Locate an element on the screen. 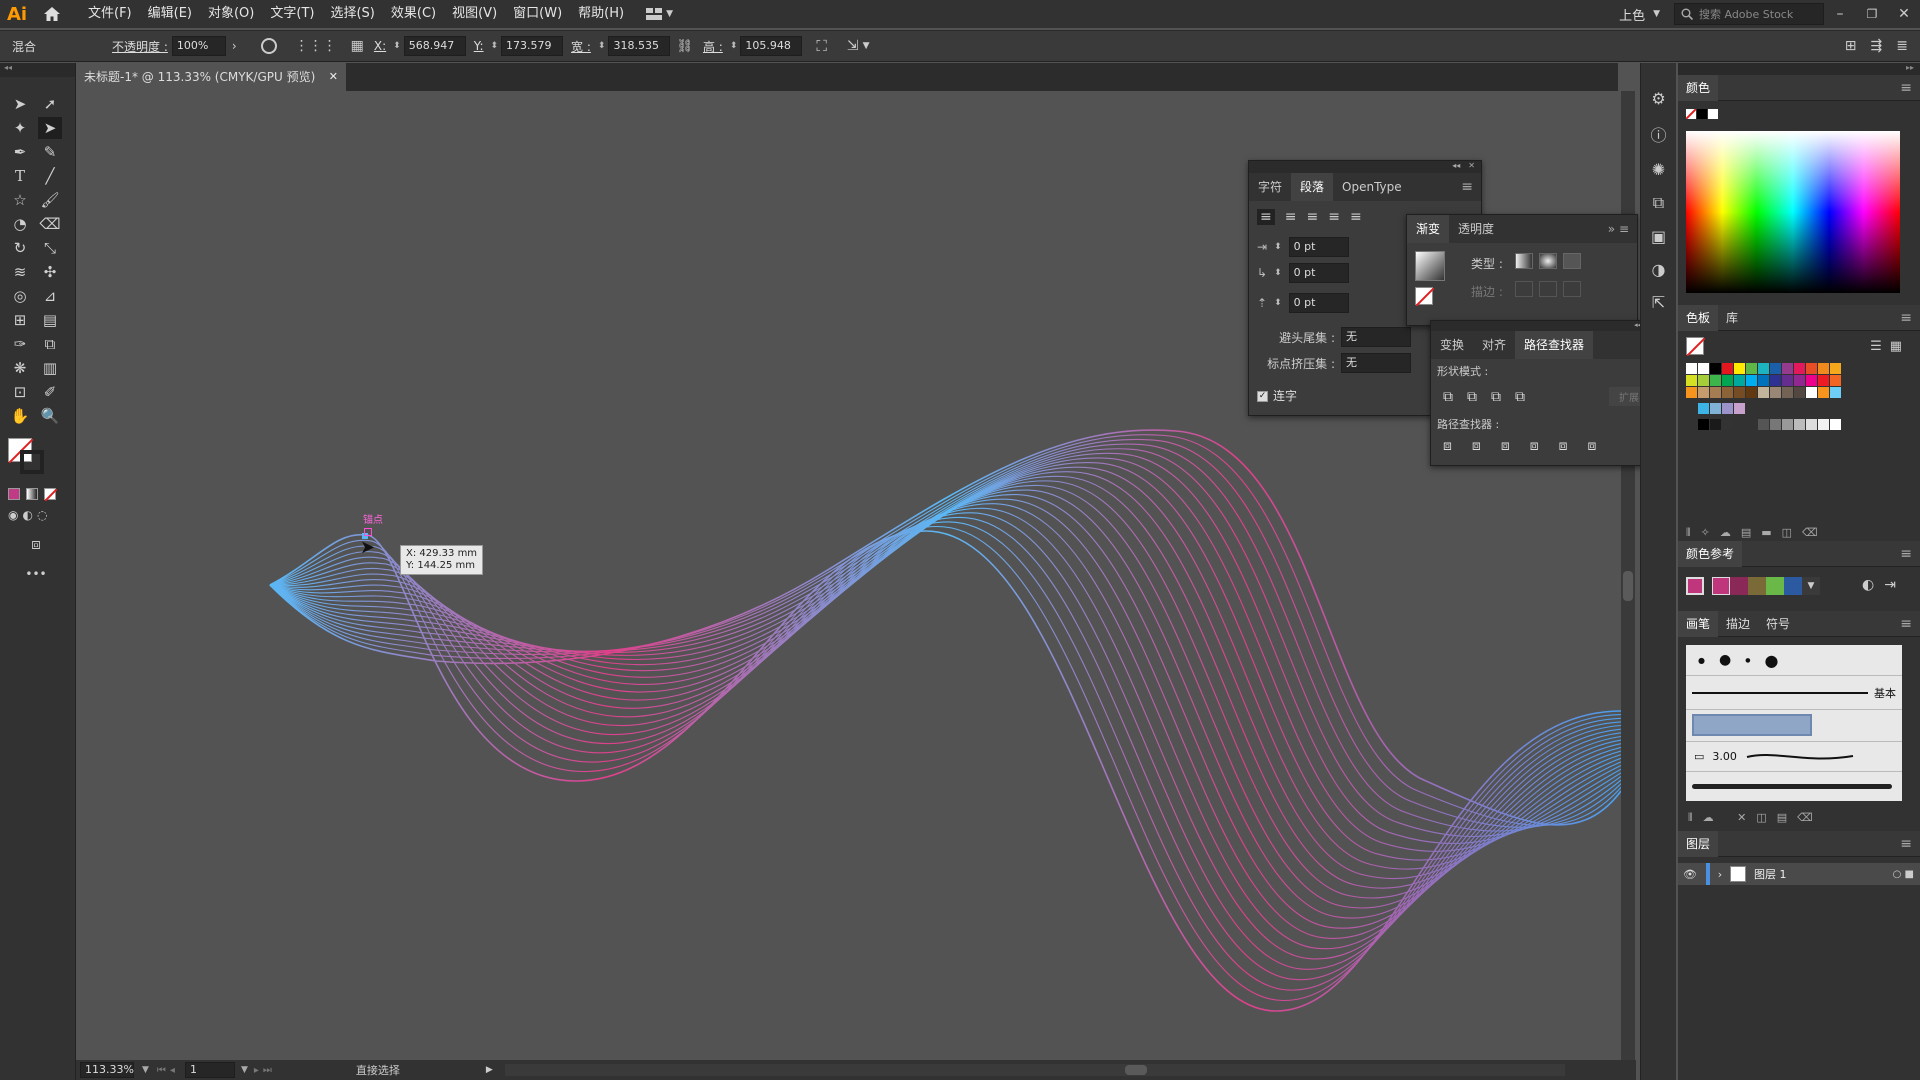 The height and width of the screenshot is (1080, 1920). stock-search-input: 搜索 Adobe Stock is located at coordinates (1749, 14).